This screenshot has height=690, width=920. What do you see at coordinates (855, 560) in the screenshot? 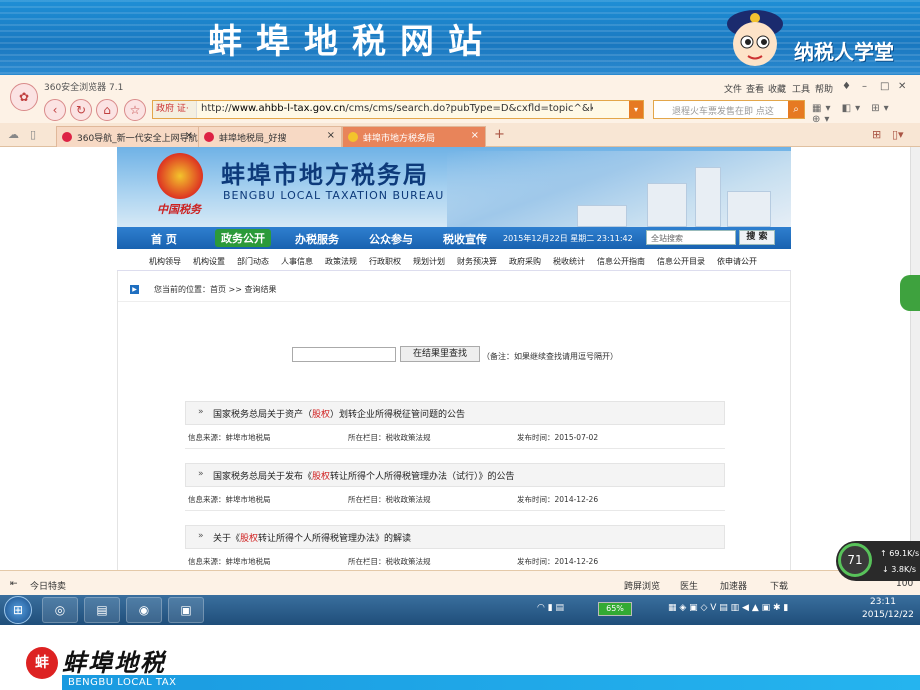
I see `memory-gauge: 71` at bounding box center [855, 560].